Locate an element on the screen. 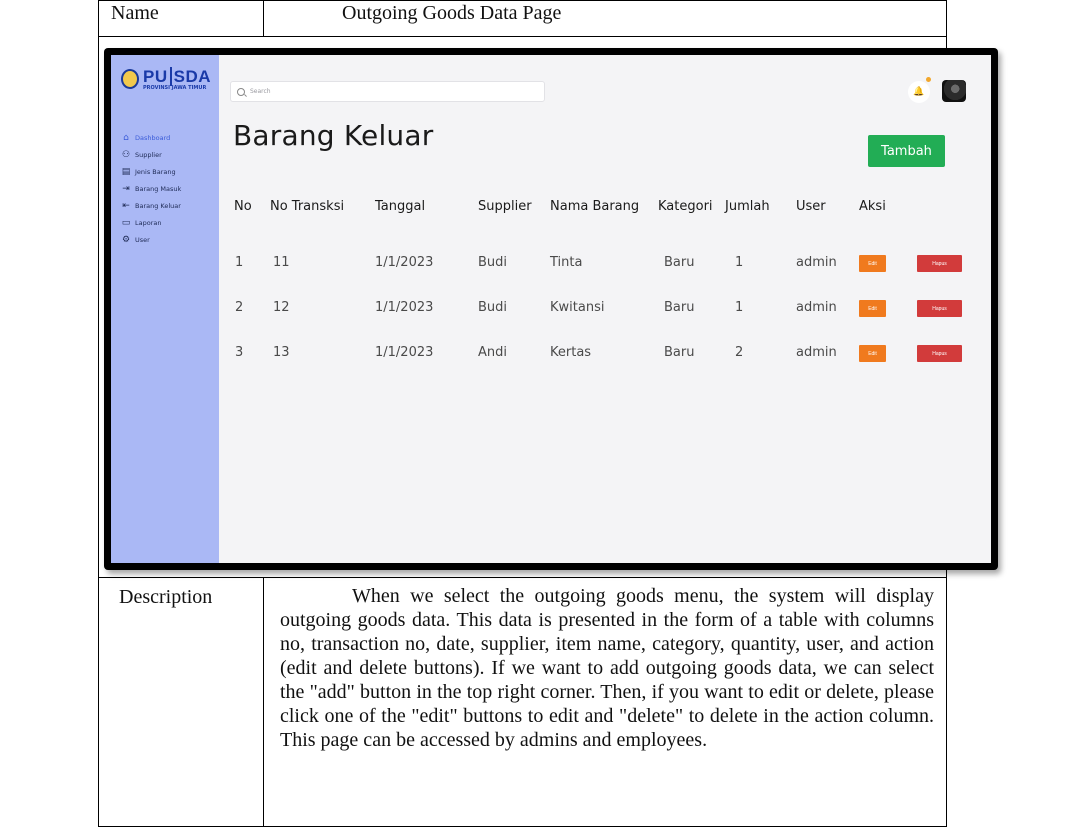 The width and height of the screenshot is (1071, 828). name-label: Name is located at coordinates (181, 18).